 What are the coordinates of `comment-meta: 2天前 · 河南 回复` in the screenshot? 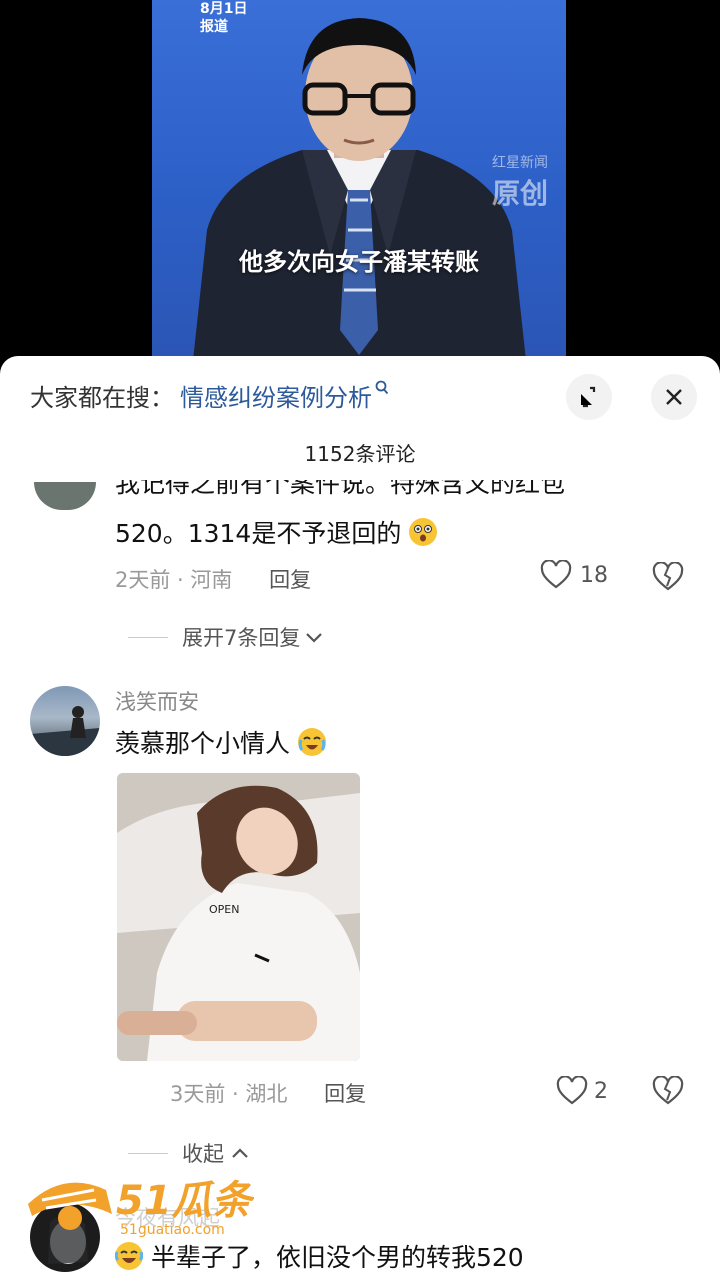 It's located at (213, 579).